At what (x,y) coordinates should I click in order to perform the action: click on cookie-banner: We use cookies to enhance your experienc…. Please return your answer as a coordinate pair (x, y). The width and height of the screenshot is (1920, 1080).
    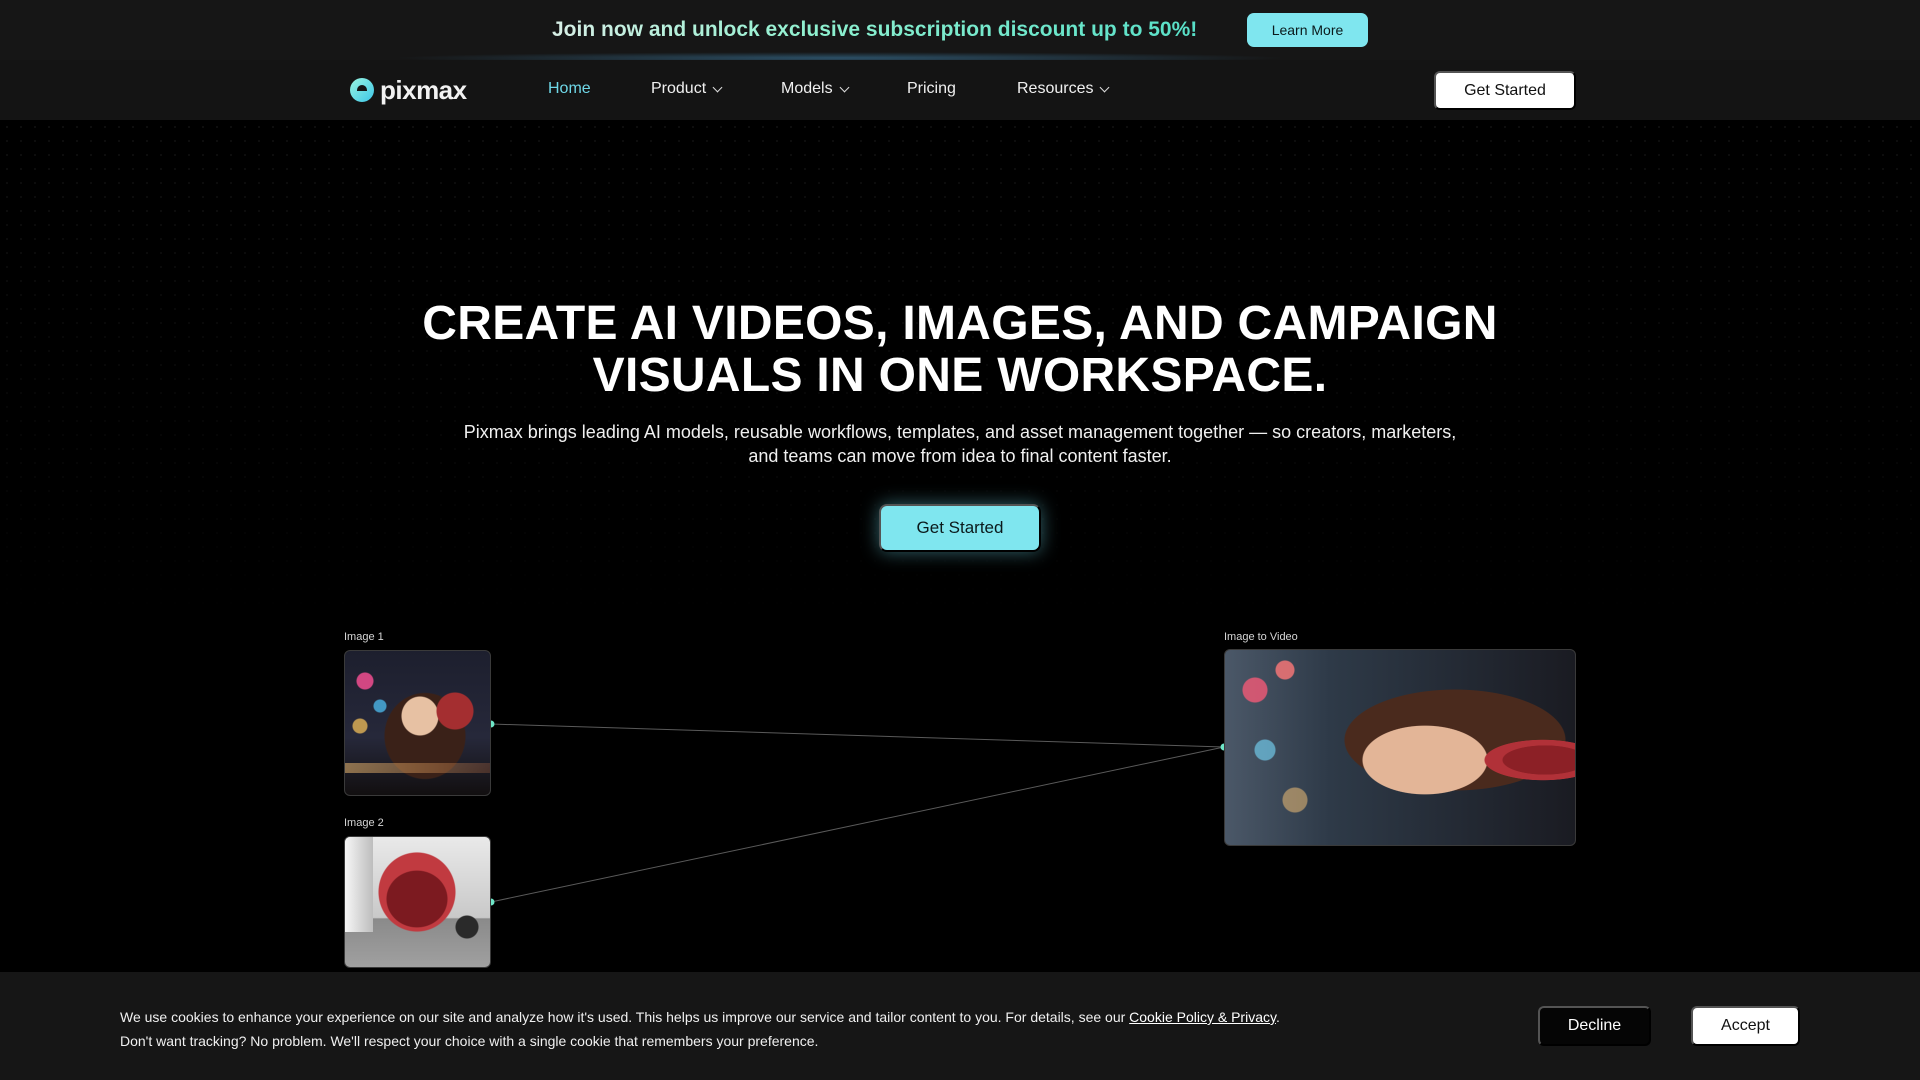
    Looking at the image, I should click on (960, 1026).